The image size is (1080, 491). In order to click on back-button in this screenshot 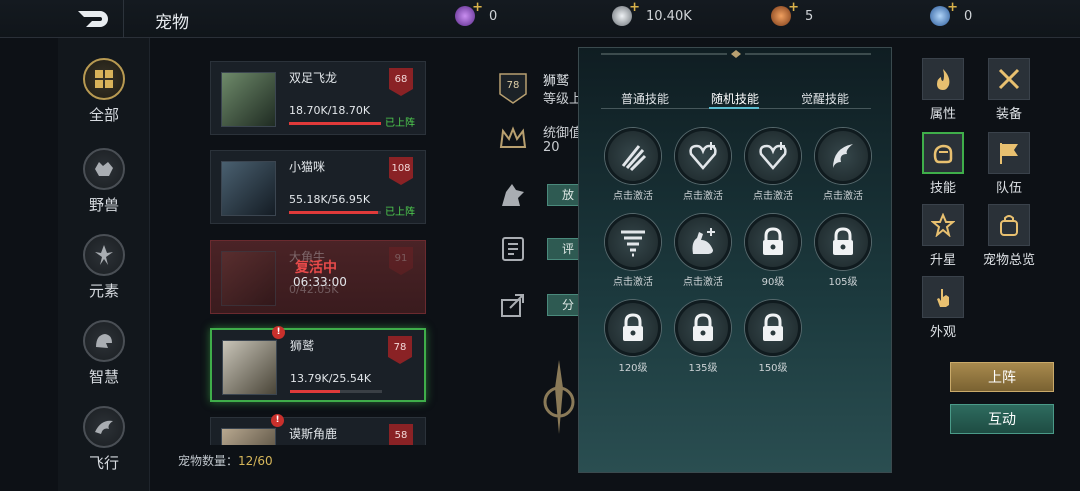, I will do `click(93, 19)`.